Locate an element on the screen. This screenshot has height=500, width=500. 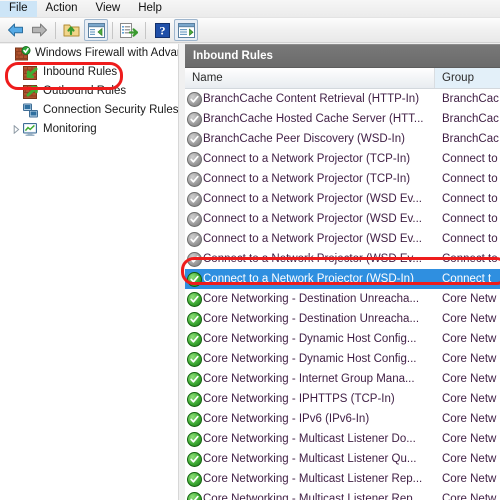
monitoring-icon is located at coordinates (30, 129).